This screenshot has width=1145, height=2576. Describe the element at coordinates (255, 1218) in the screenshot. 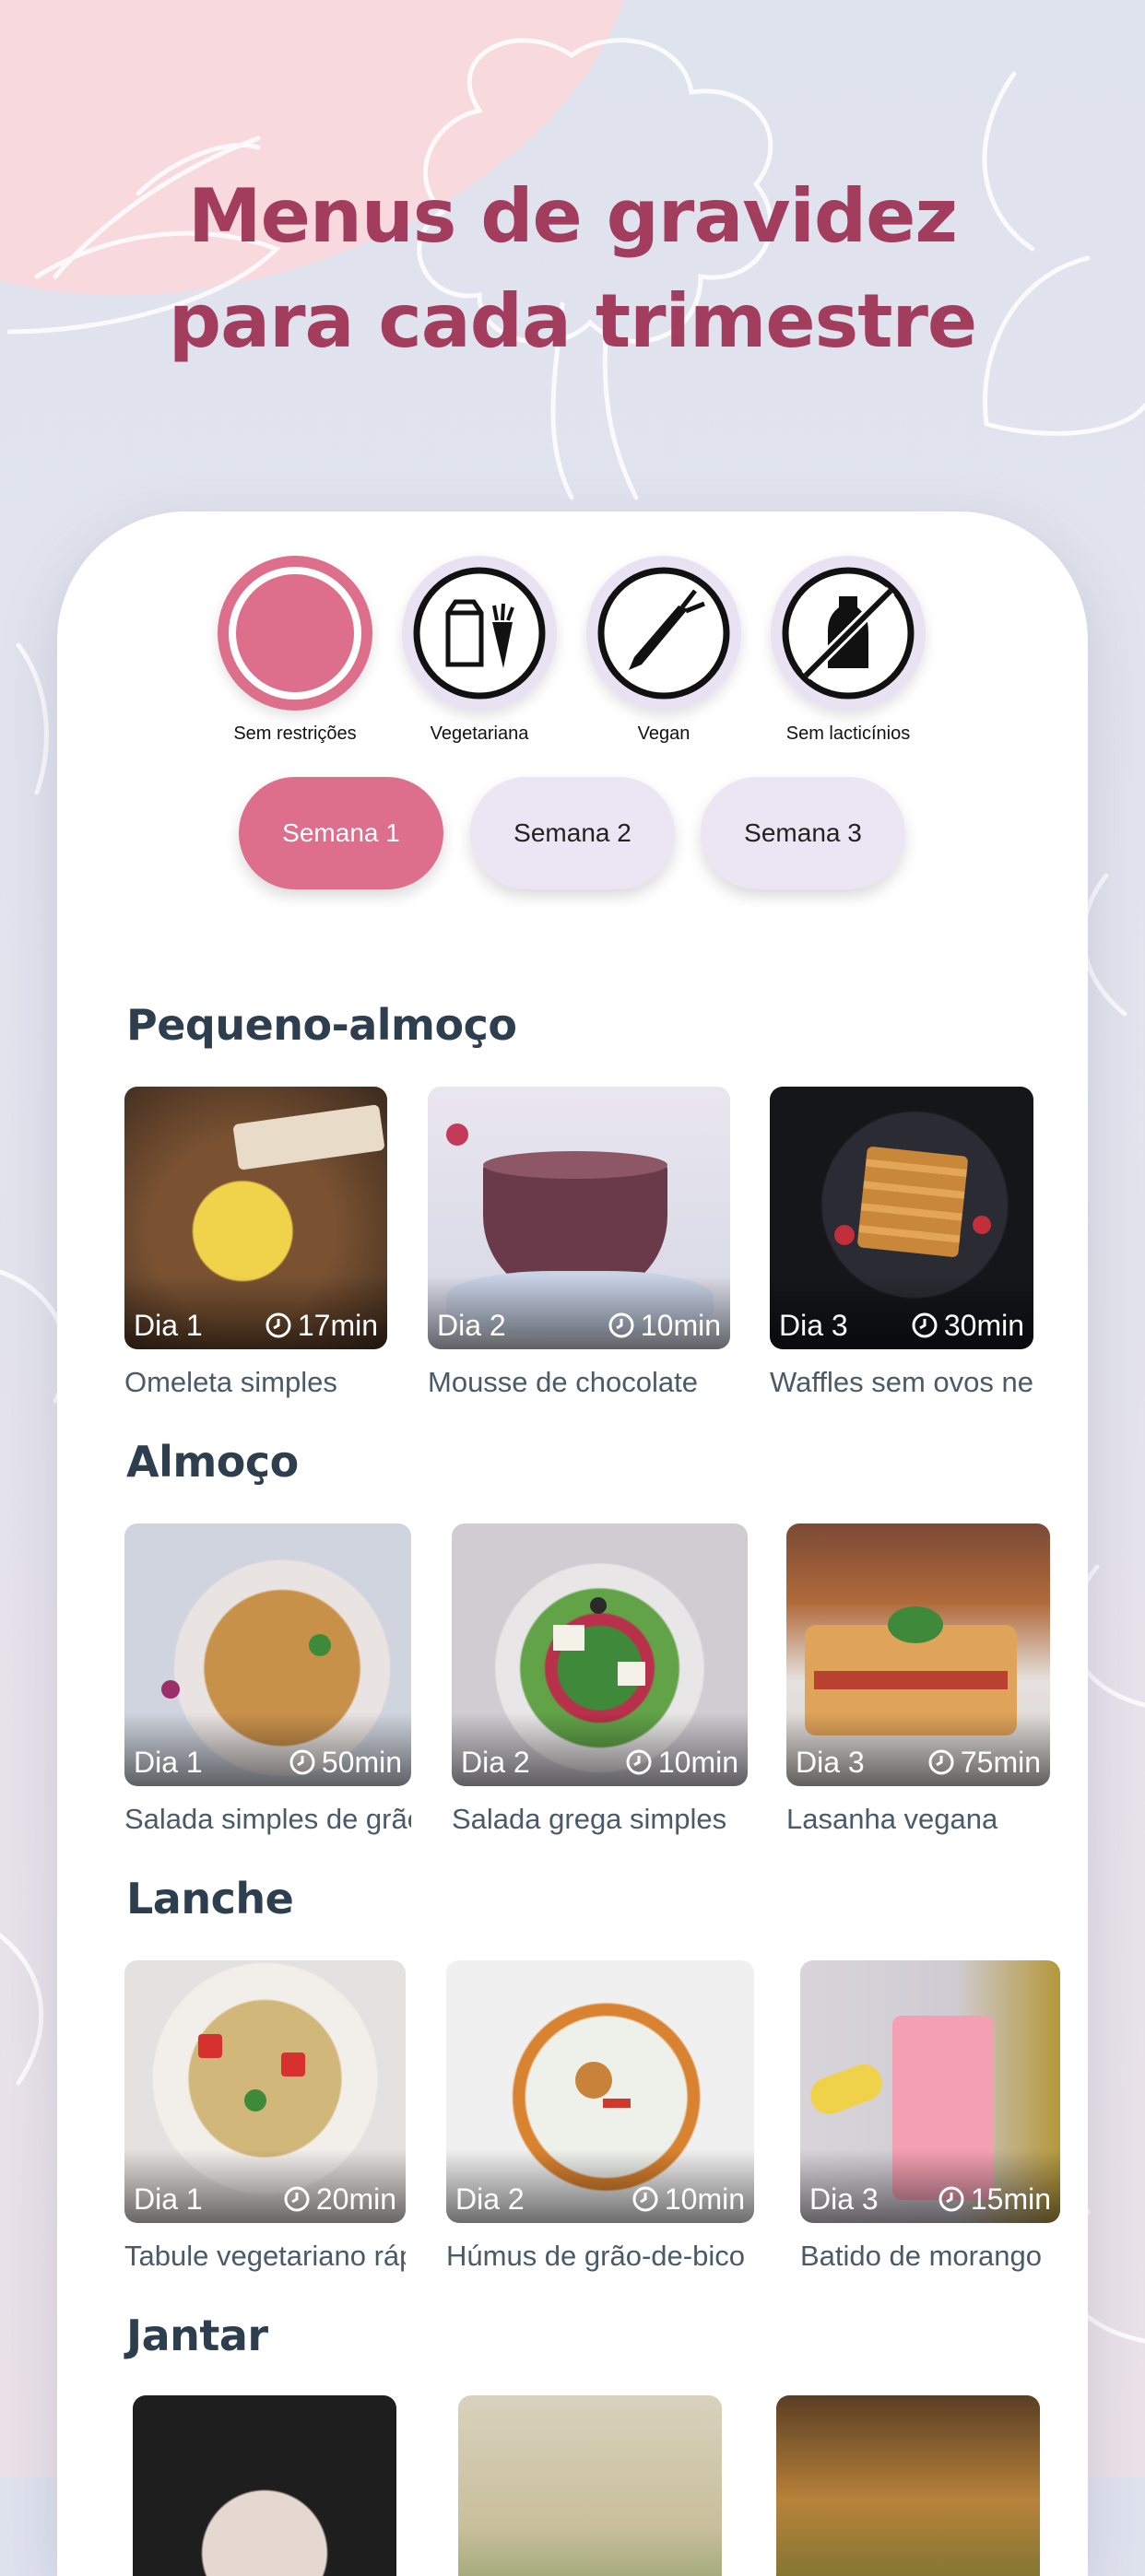

I see `recipe-photo: Dia 1 17min` at that location.